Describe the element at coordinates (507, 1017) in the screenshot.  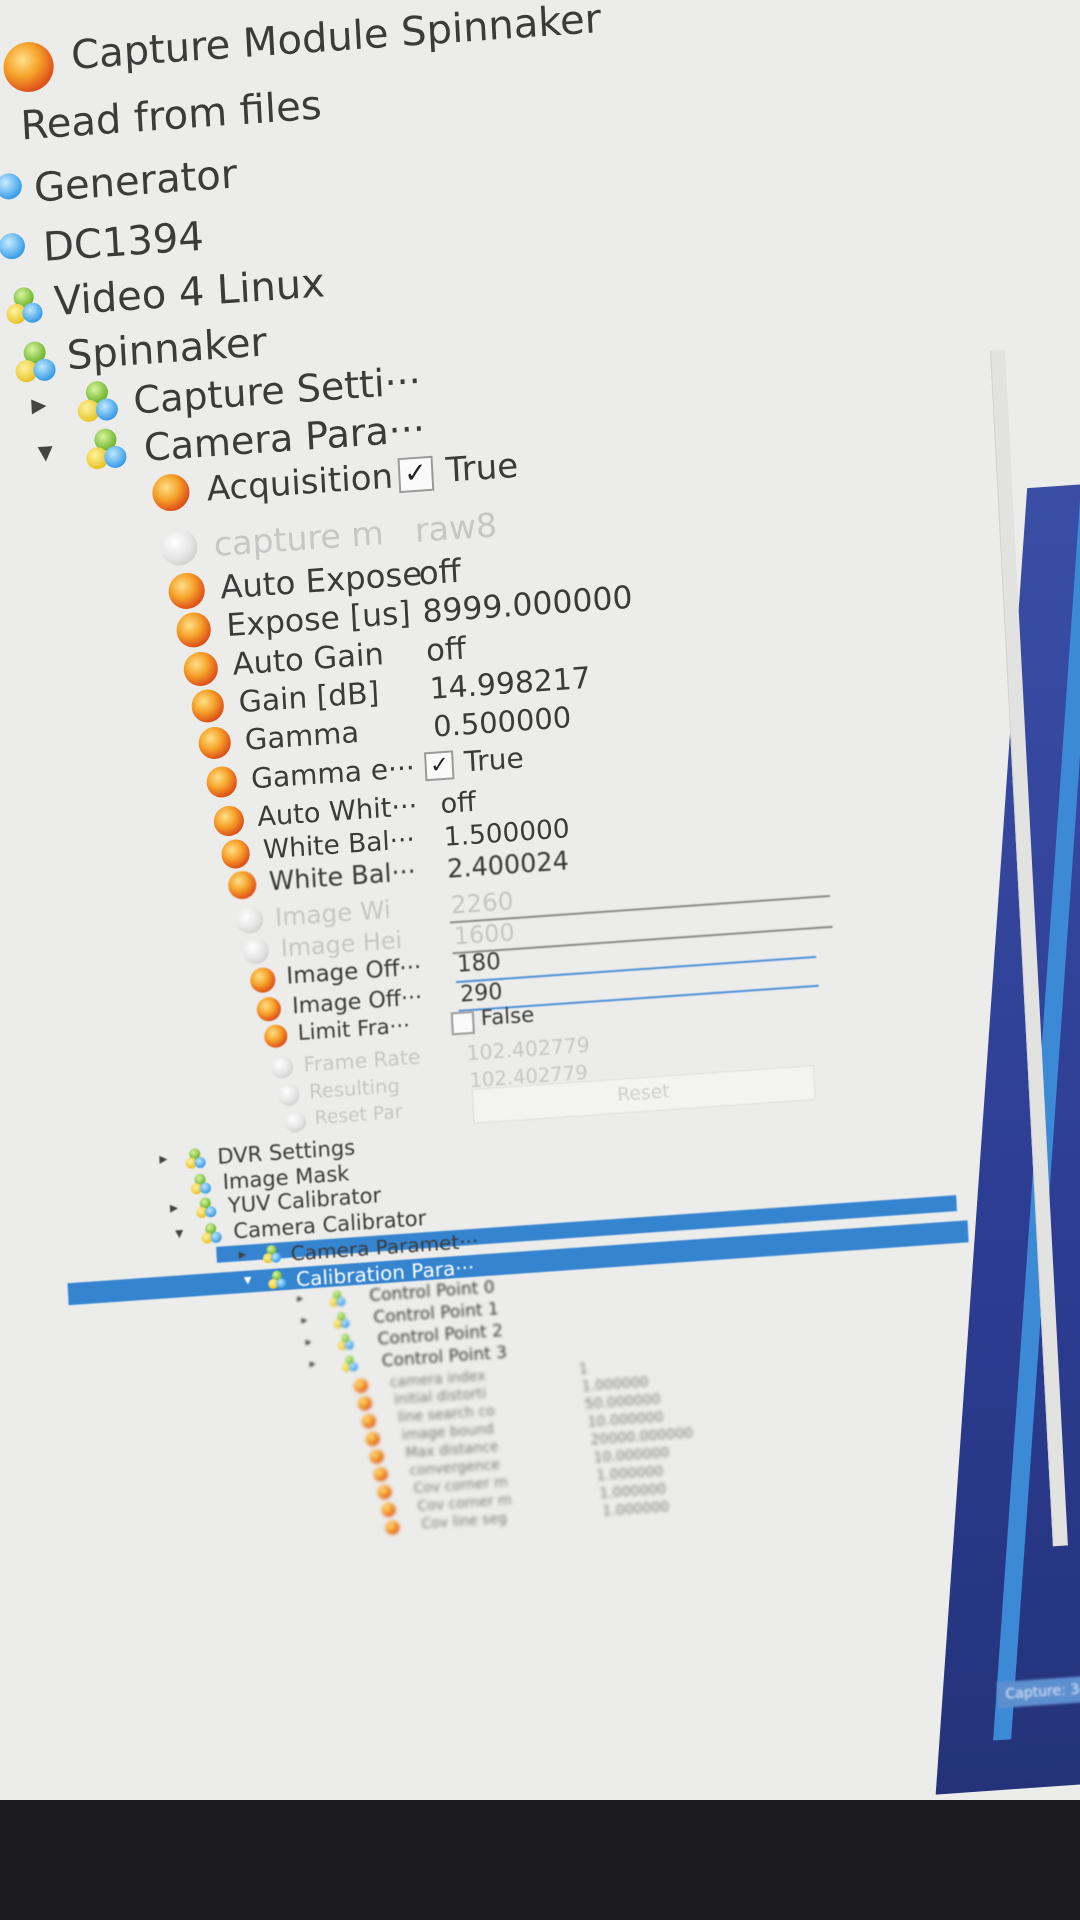
I see `checkbox-value: False` at that location.